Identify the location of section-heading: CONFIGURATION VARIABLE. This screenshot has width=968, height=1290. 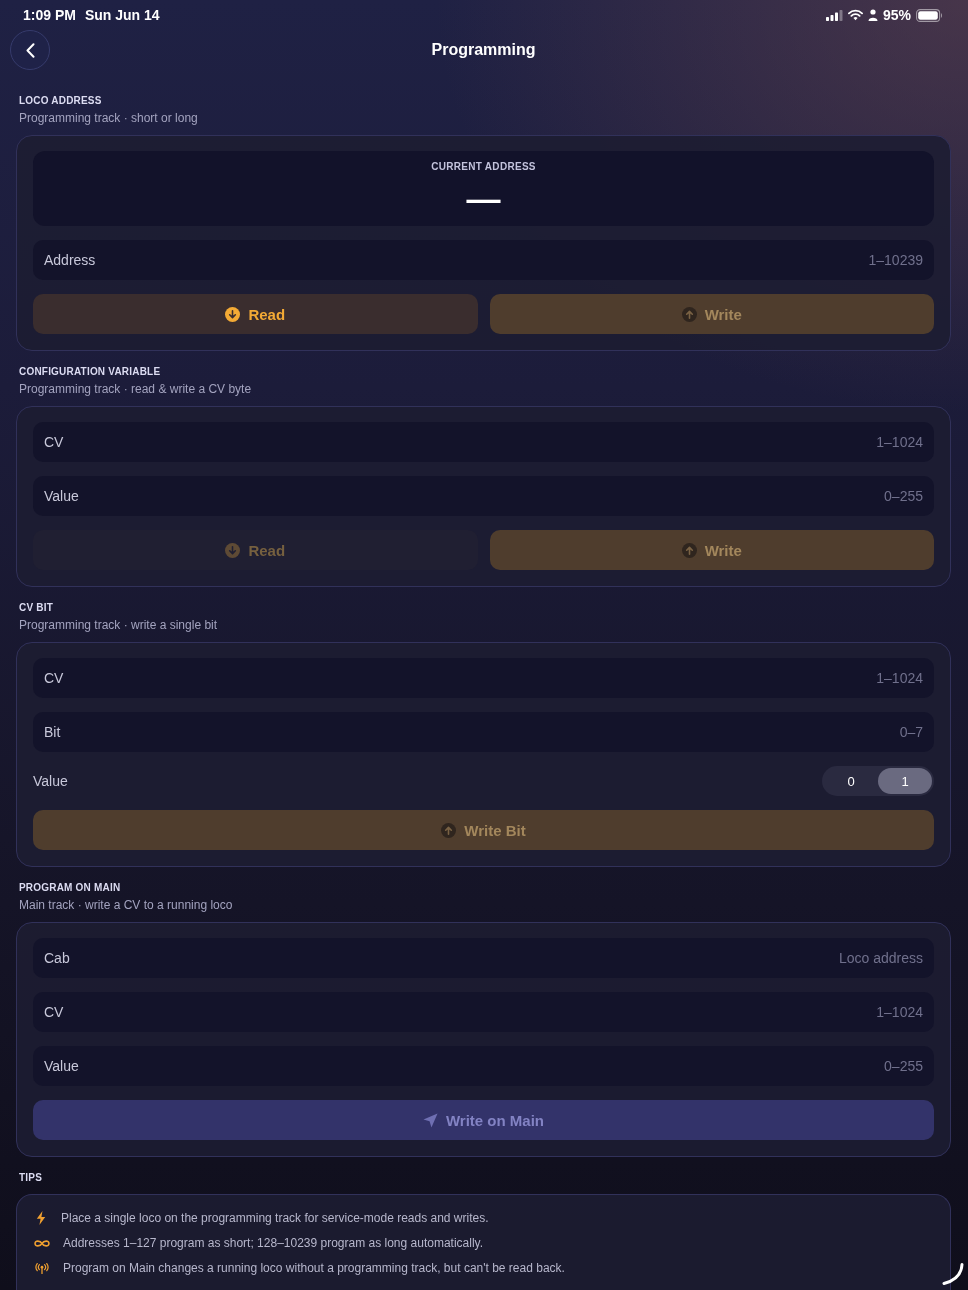
(90, 372).